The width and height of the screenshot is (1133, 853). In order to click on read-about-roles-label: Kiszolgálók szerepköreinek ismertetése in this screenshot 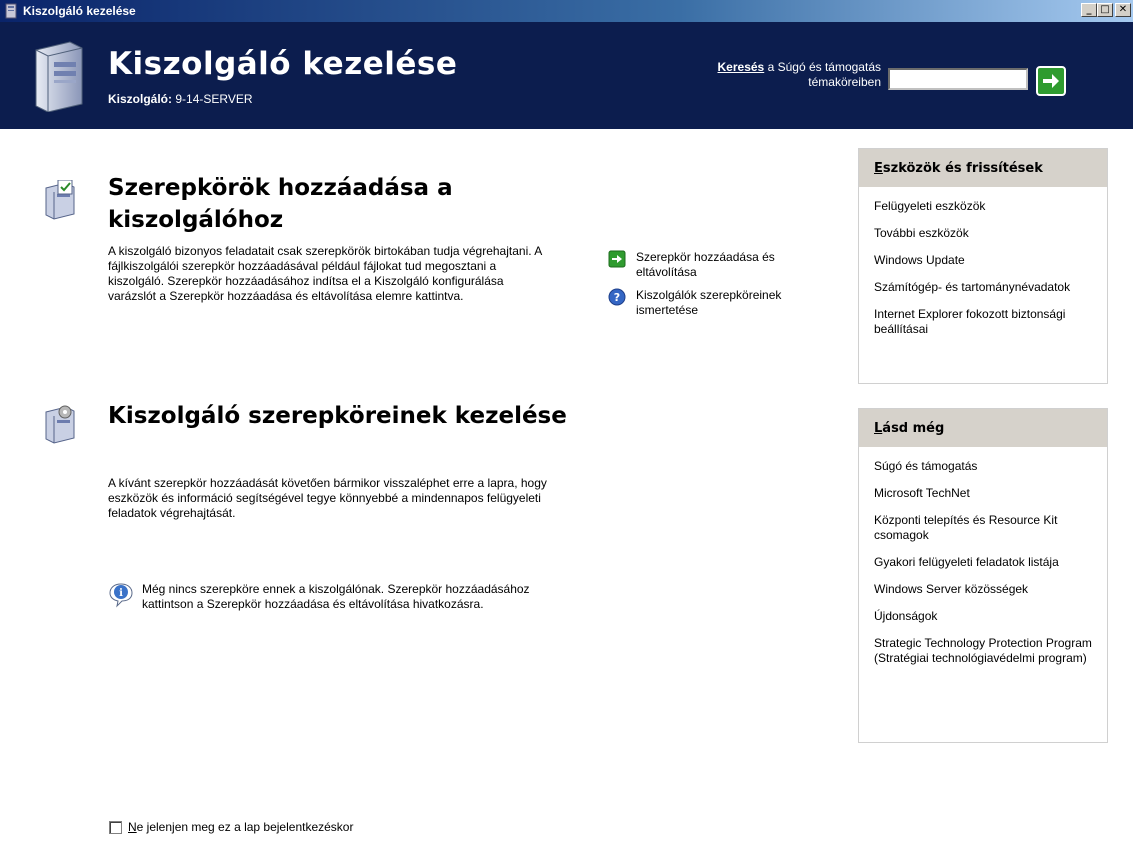, I will do `click(737, 303)`.